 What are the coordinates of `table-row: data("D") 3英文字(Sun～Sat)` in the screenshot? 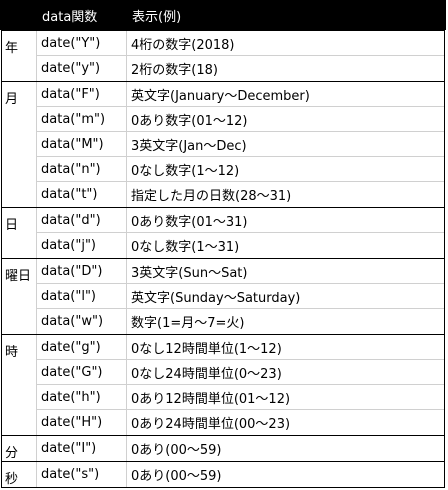 It's located at (240, 271).